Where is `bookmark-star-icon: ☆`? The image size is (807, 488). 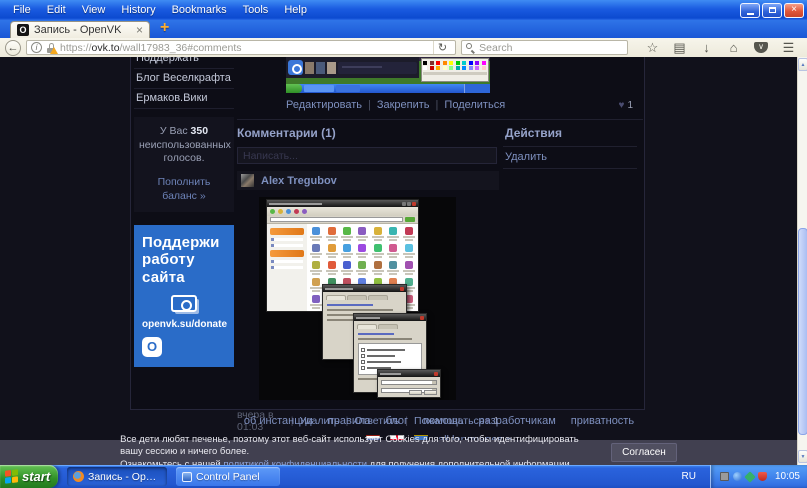
bookmark-star-icon: ☆ is located at coordinates (652, 47).